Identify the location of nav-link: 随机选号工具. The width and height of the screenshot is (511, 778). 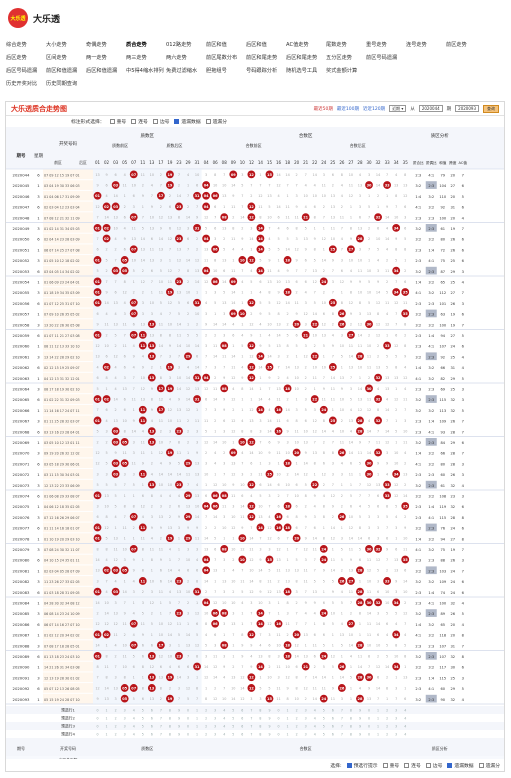
(306, 70).